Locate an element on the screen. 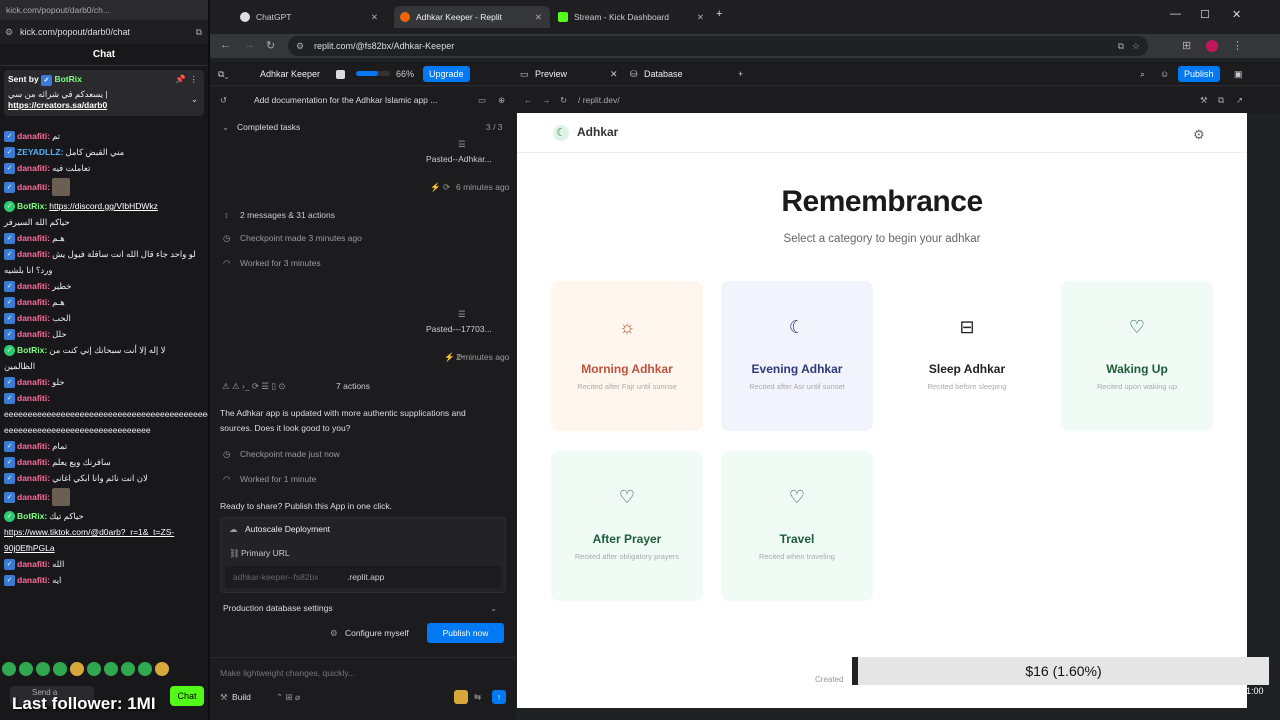  search-icon: ⌕ is located at coordinates (1142, 74).